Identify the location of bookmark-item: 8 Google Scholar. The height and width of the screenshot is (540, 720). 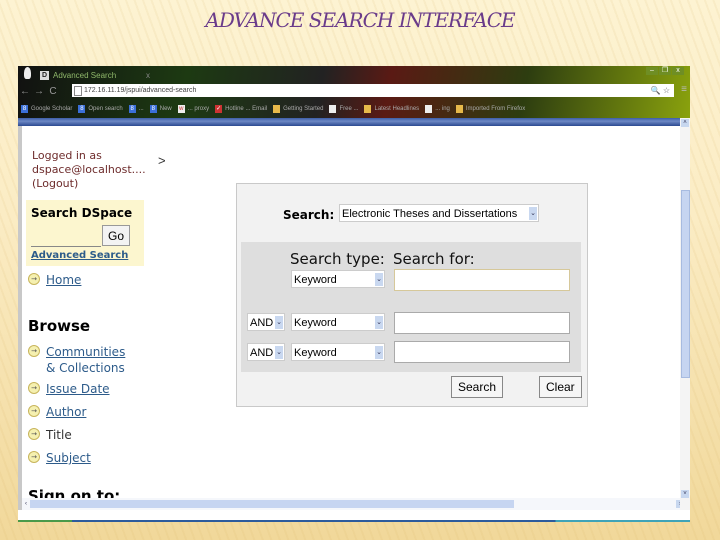
(46, 109).